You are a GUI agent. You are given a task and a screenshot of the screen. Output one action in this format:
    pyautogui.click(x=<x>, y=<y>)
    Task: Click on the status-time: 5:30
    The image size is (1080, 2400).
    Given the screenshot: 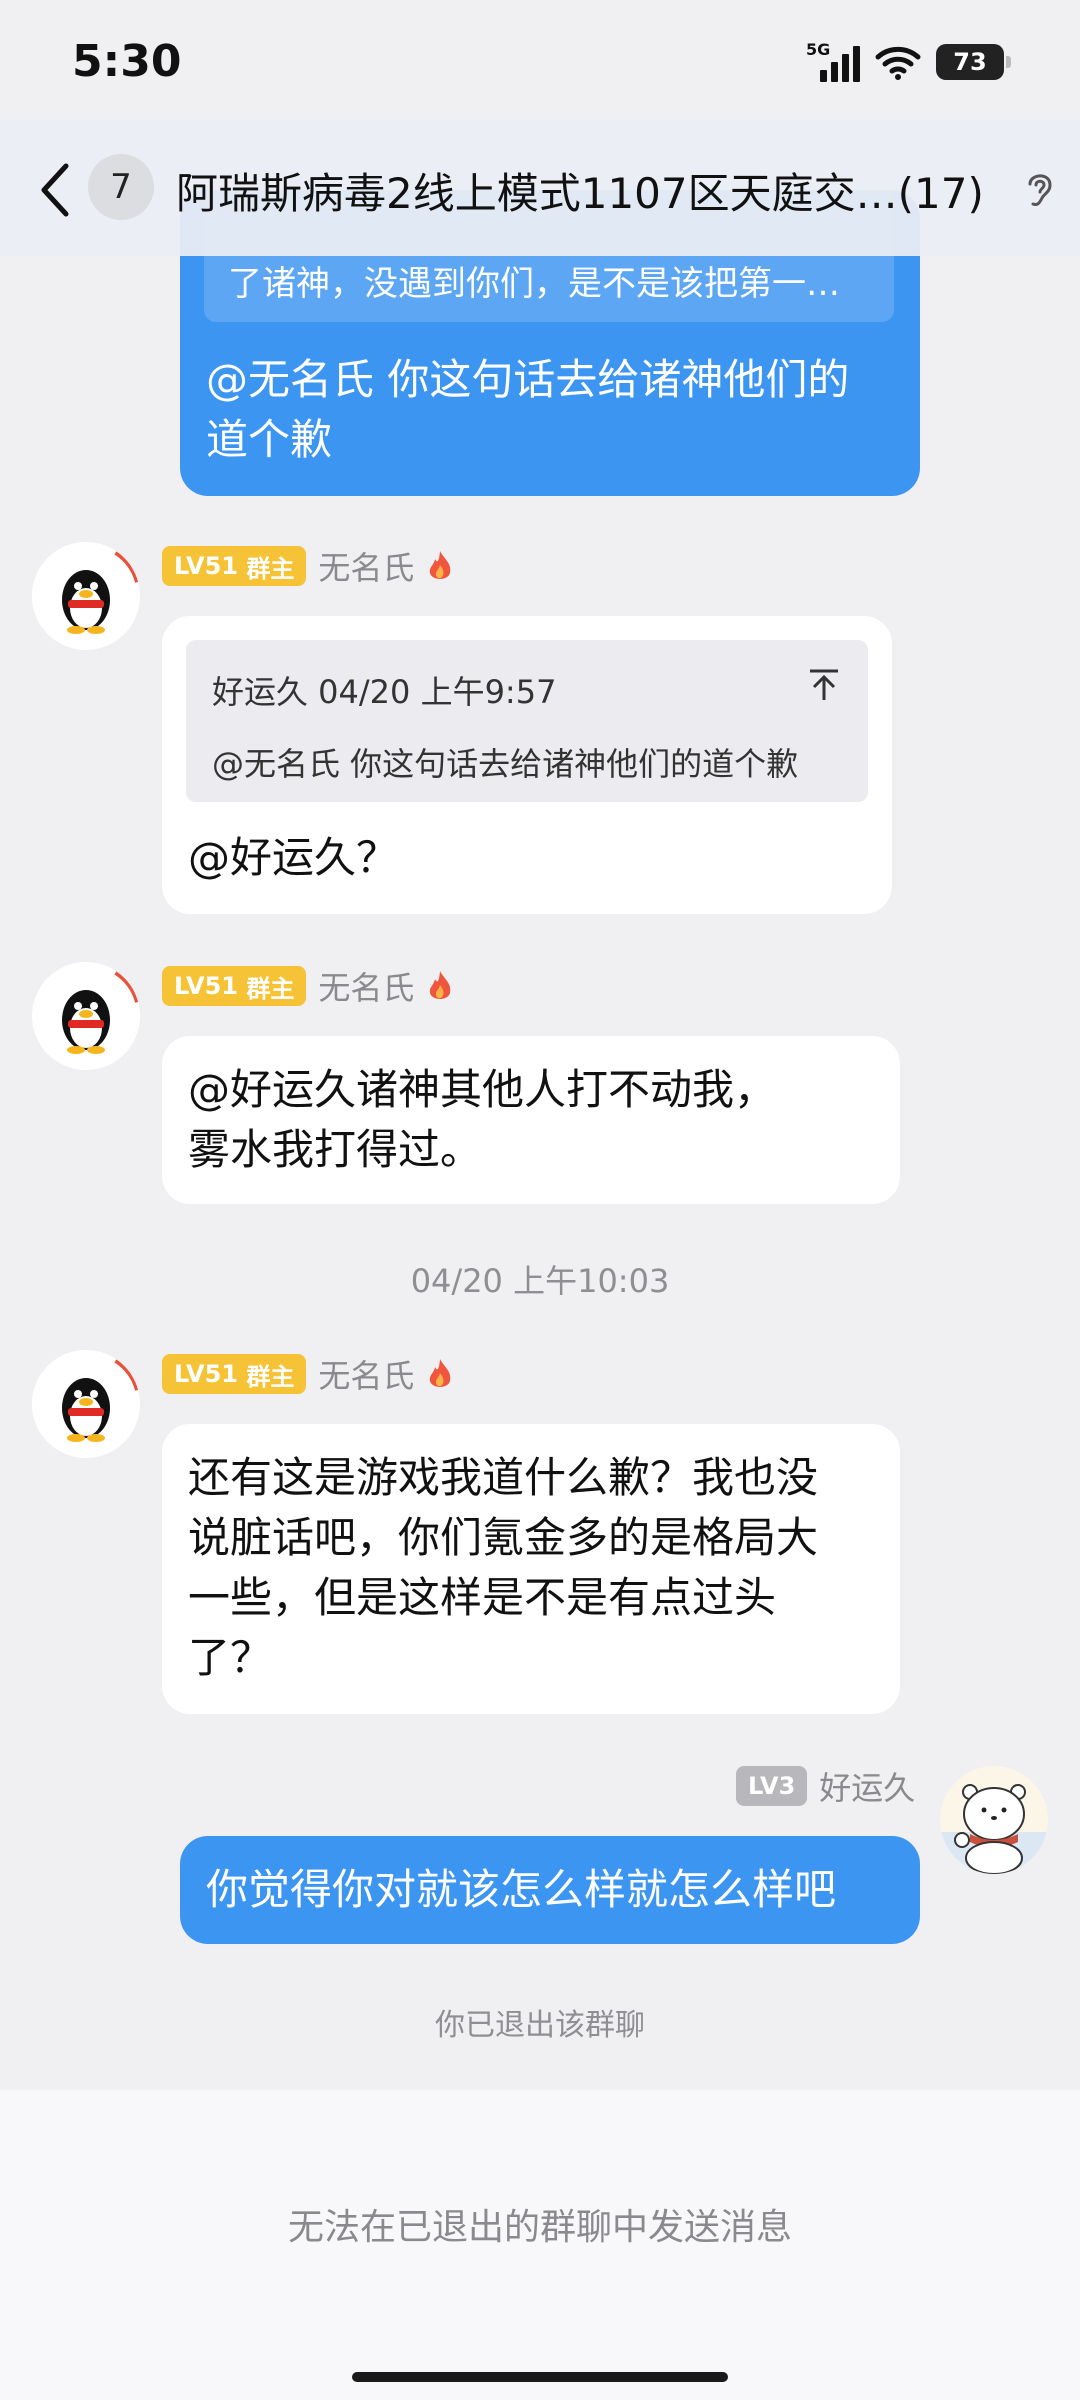 What is the action you would take?
    pyautogui.click(x=127, y=61)
    